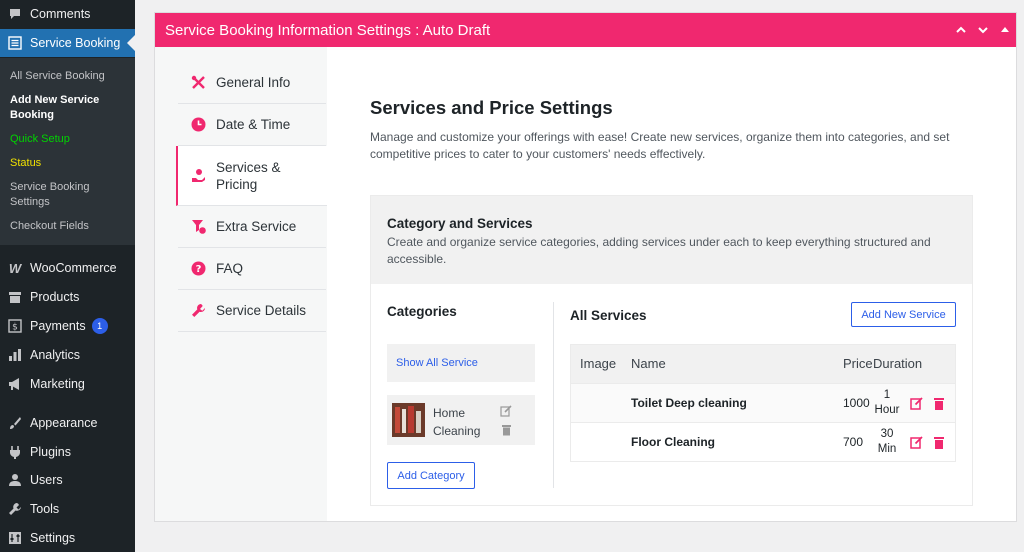  I want to click on service-duration: 30 Min, so click(887, 441).